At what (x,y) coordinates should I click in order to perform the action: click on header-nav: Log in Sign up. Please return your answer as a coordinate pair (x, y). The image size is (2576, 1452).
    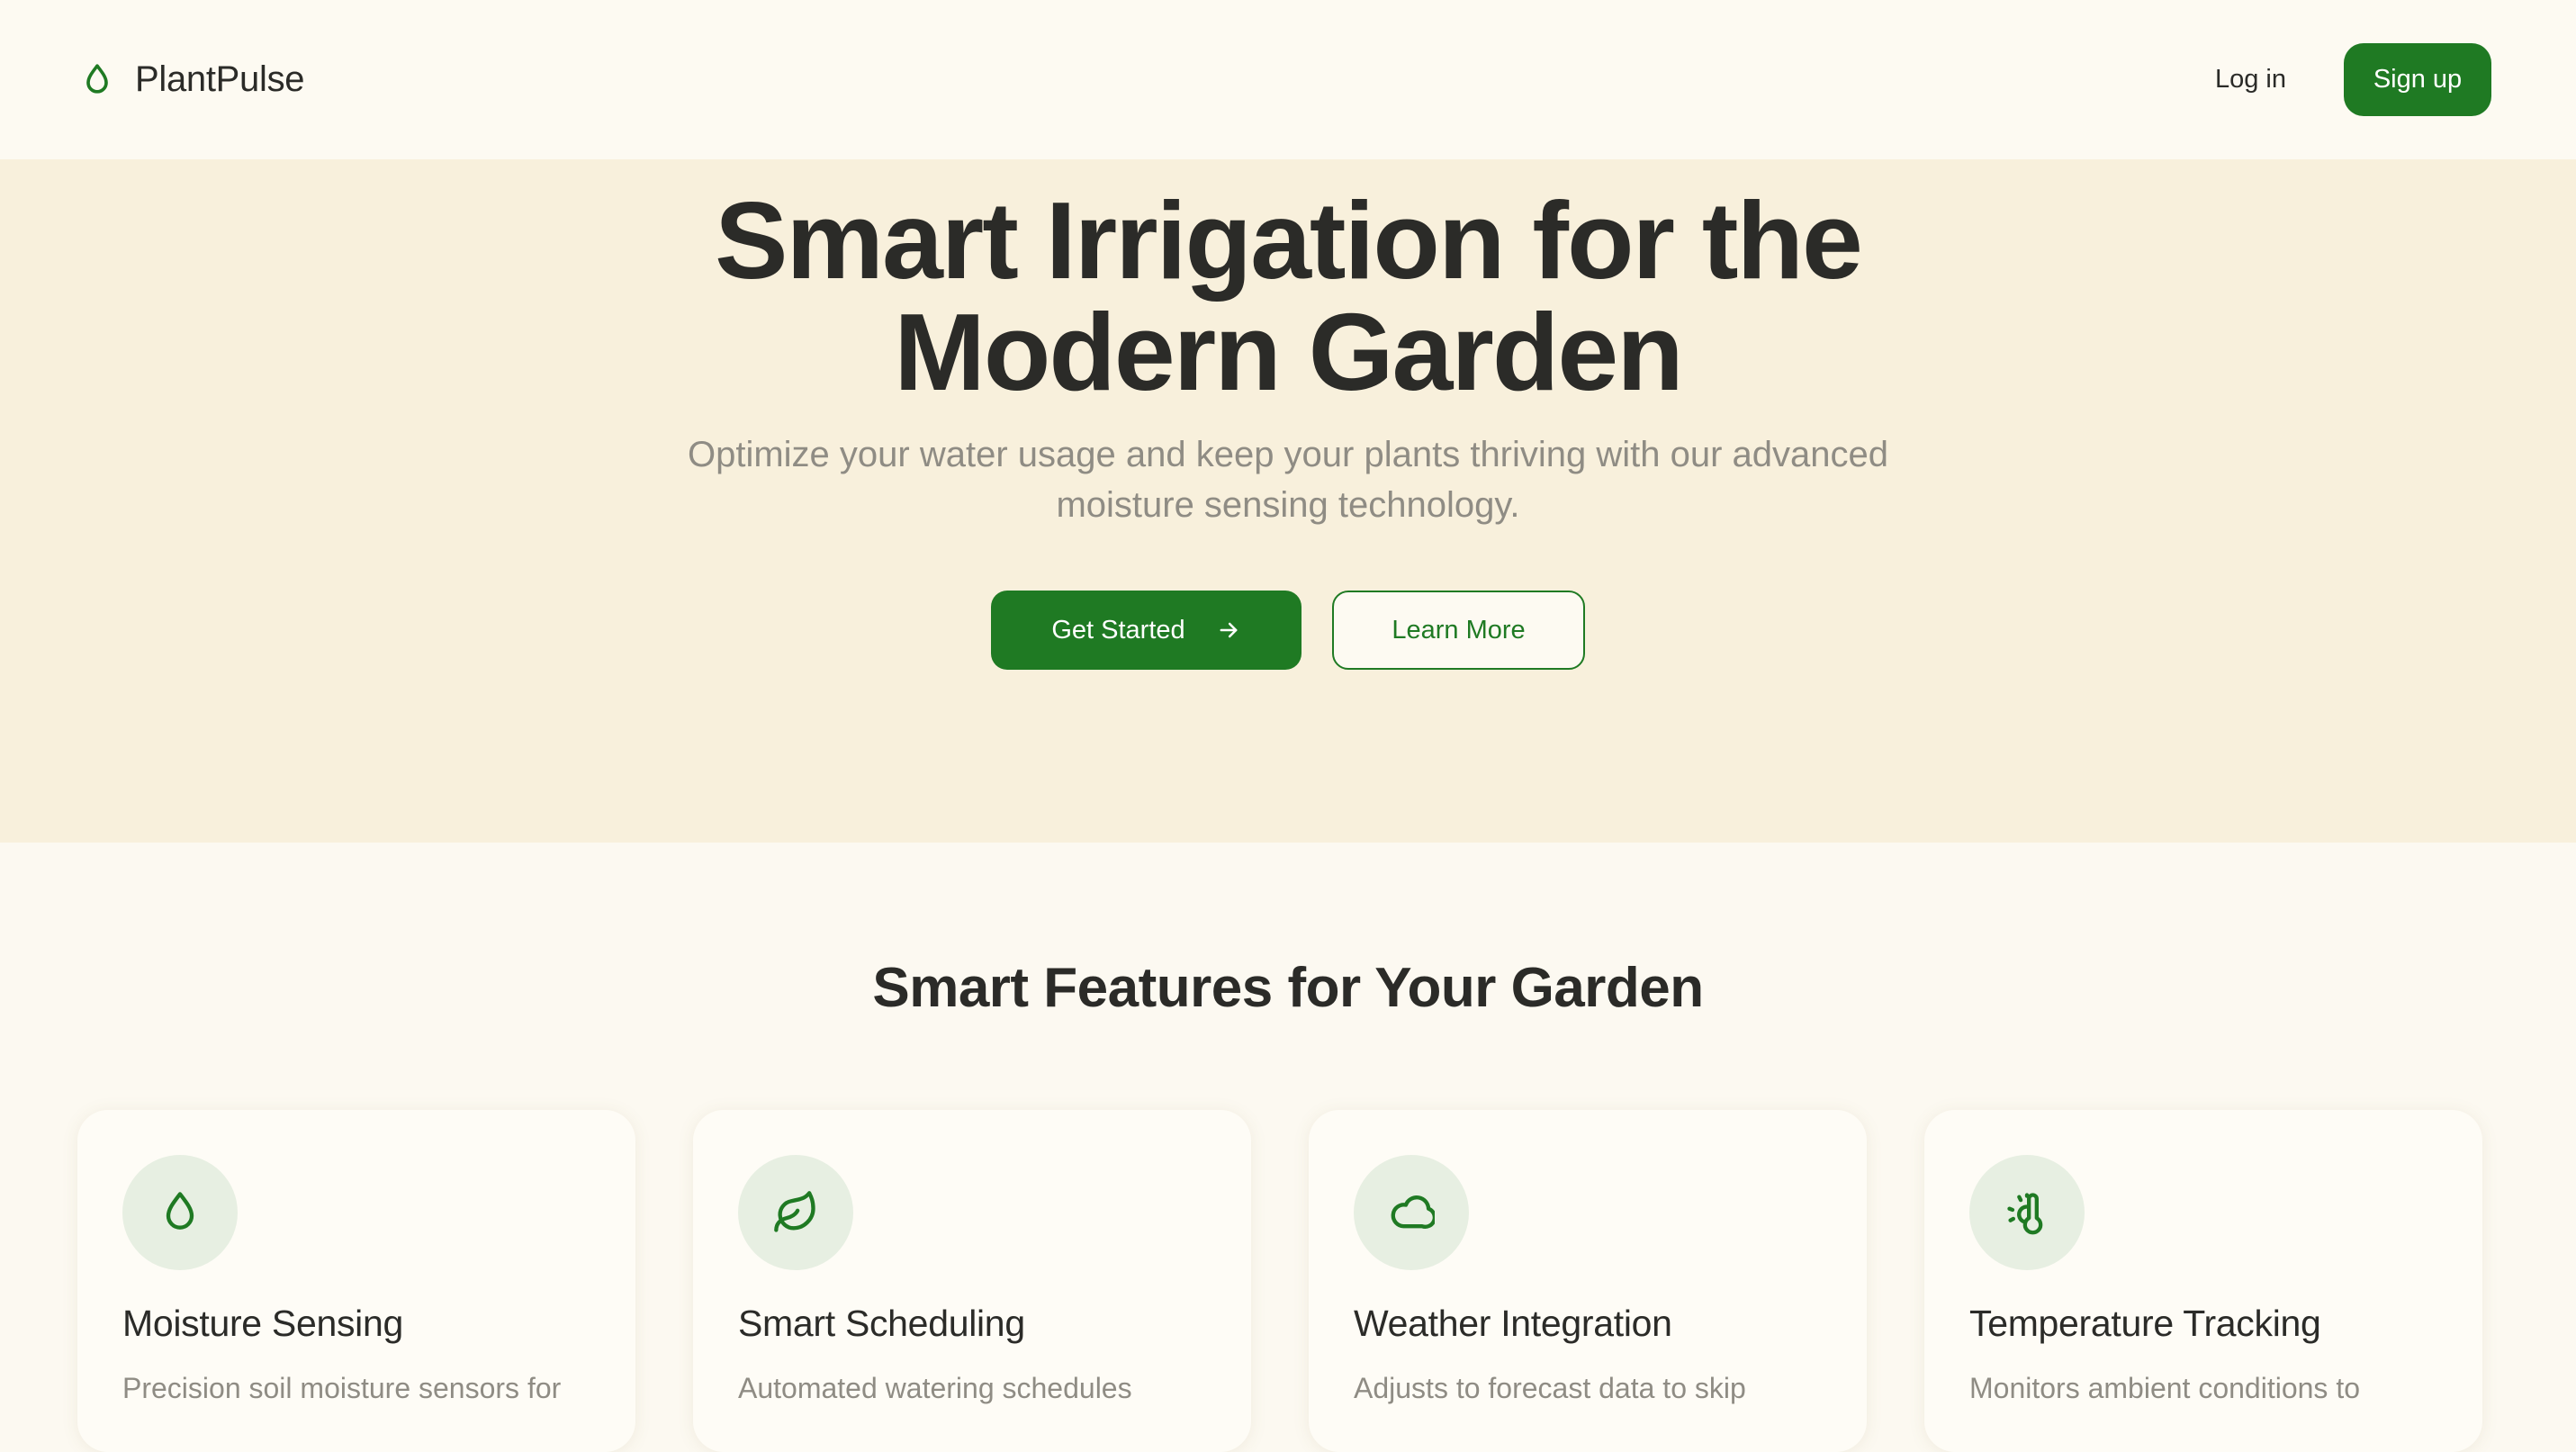
    Looking at the image, I should click on (2353, 79).